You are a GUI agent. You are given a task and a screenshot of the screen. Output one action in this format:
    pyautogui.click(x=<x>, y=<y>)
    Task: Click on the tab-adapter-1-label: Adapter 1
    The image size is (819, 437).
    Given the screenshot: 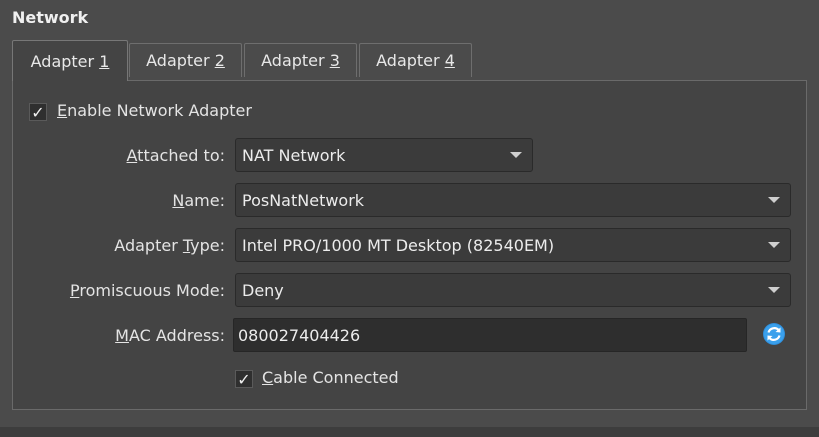 What is the action you would take?
    pyautogui.click(x=70, y=61)
    